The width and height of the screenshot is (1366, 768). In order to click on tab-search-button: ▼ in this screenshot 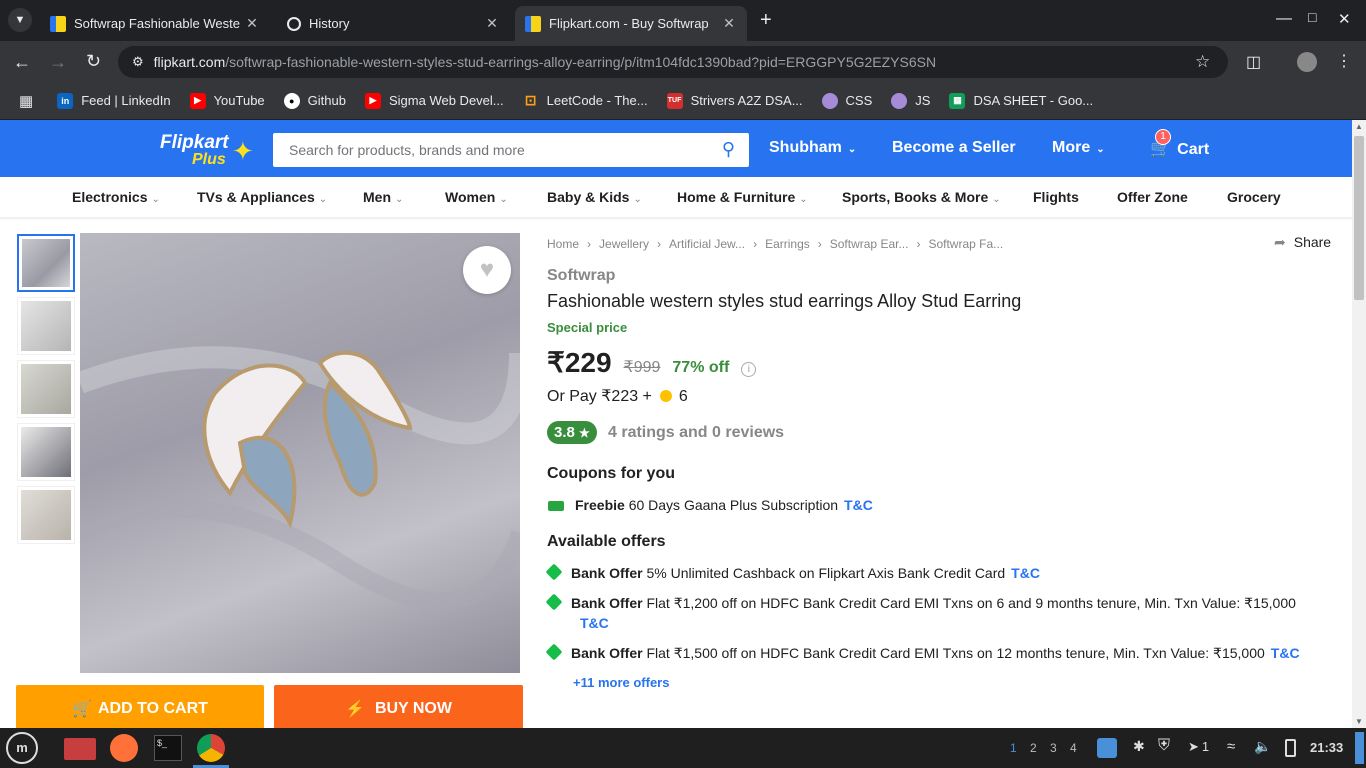, I will do `click(20, 20)`.